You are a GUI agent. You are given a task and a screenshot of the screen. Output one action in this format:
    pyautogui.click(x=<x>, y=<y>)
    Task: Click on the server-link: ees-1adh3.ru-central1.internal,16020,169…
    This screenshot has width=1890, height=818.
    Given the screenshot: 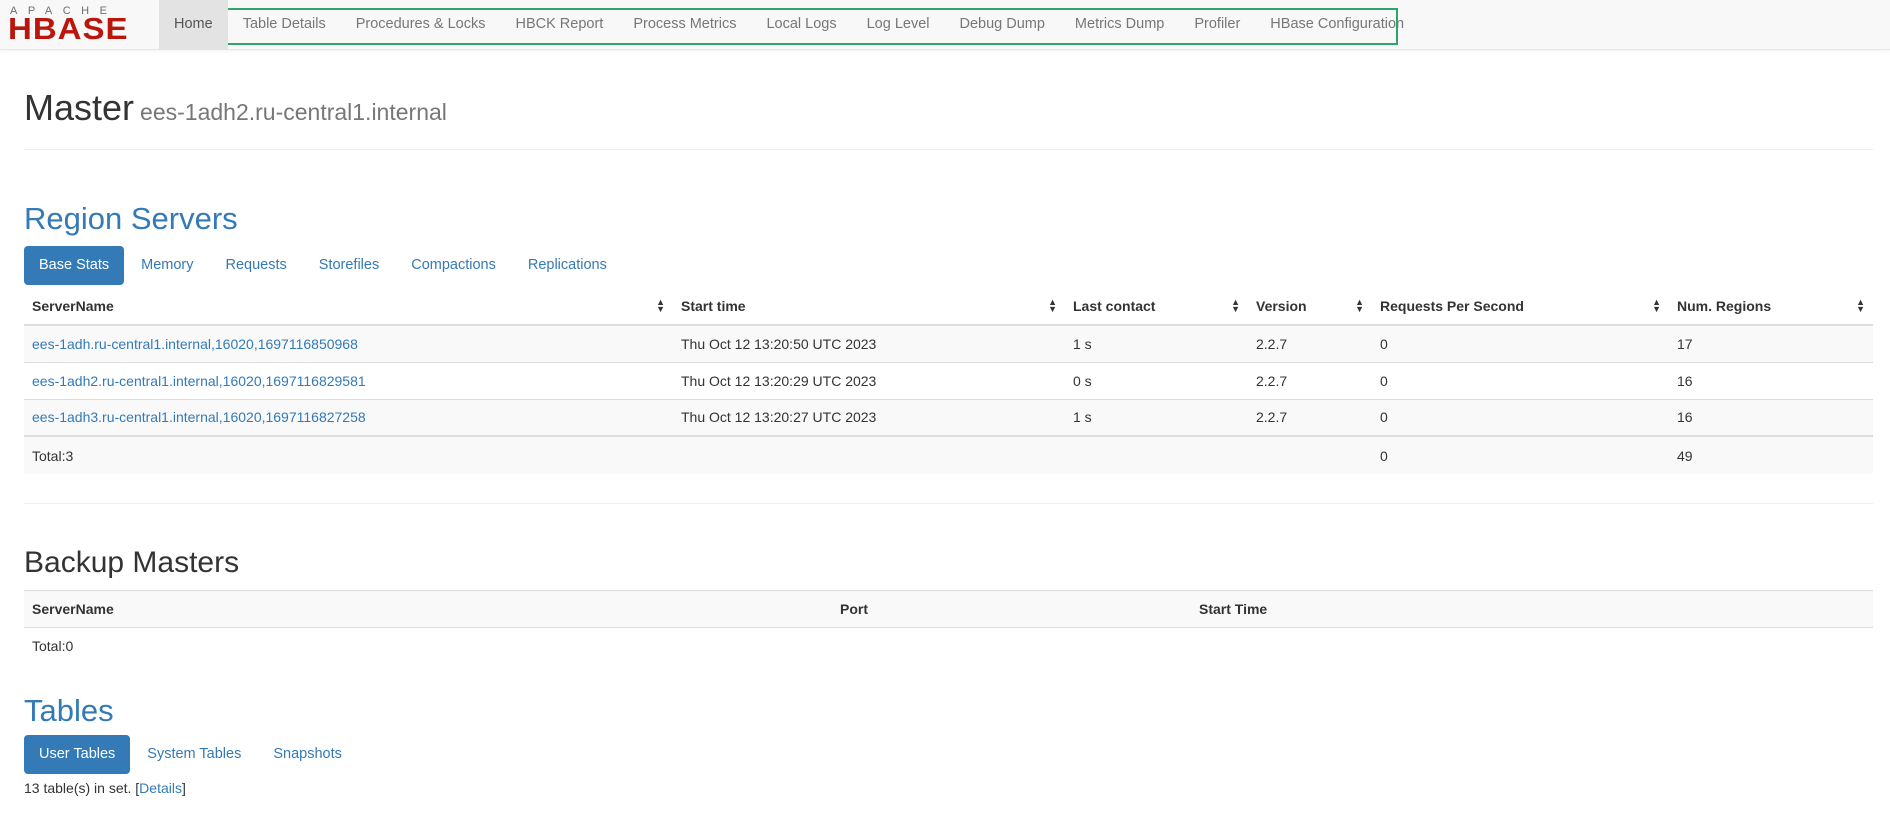 What is the action you would take?
    pyautogui.click(x=199, y=417)
    